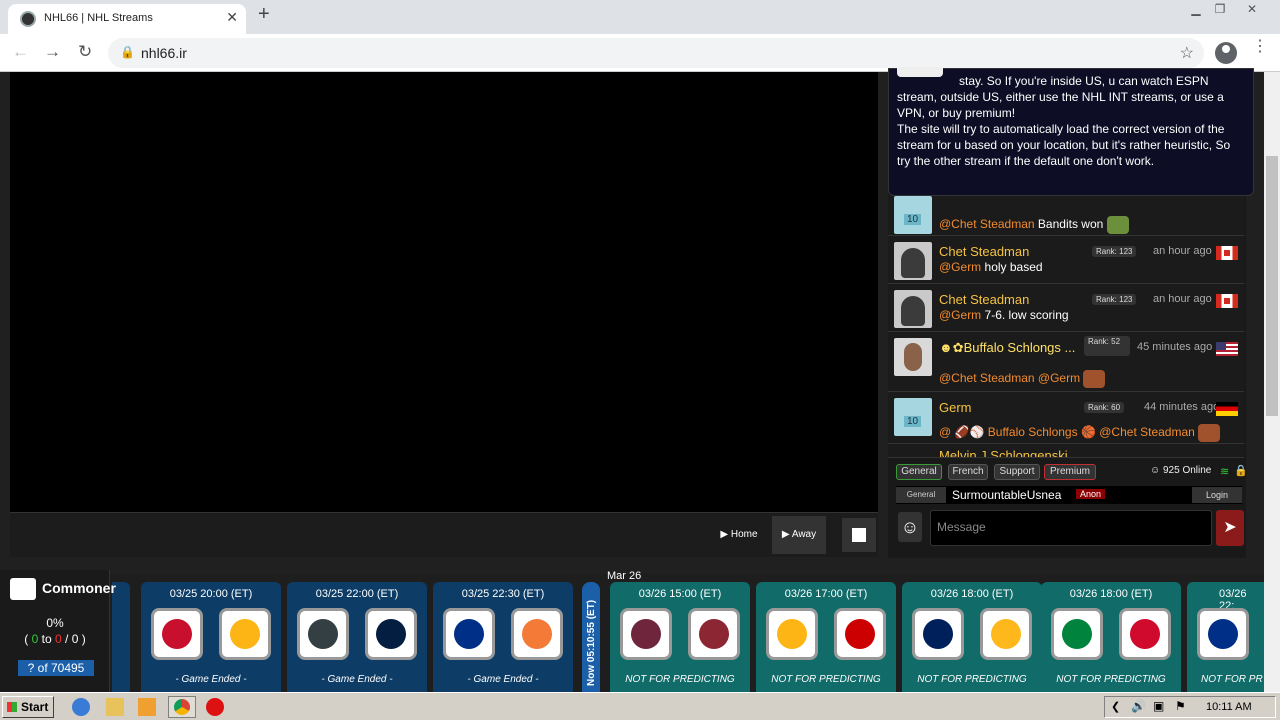 The height and width of the screenshot is (720, 1280). I want to click on game-status: - Game Ended -, so click(503, 679).